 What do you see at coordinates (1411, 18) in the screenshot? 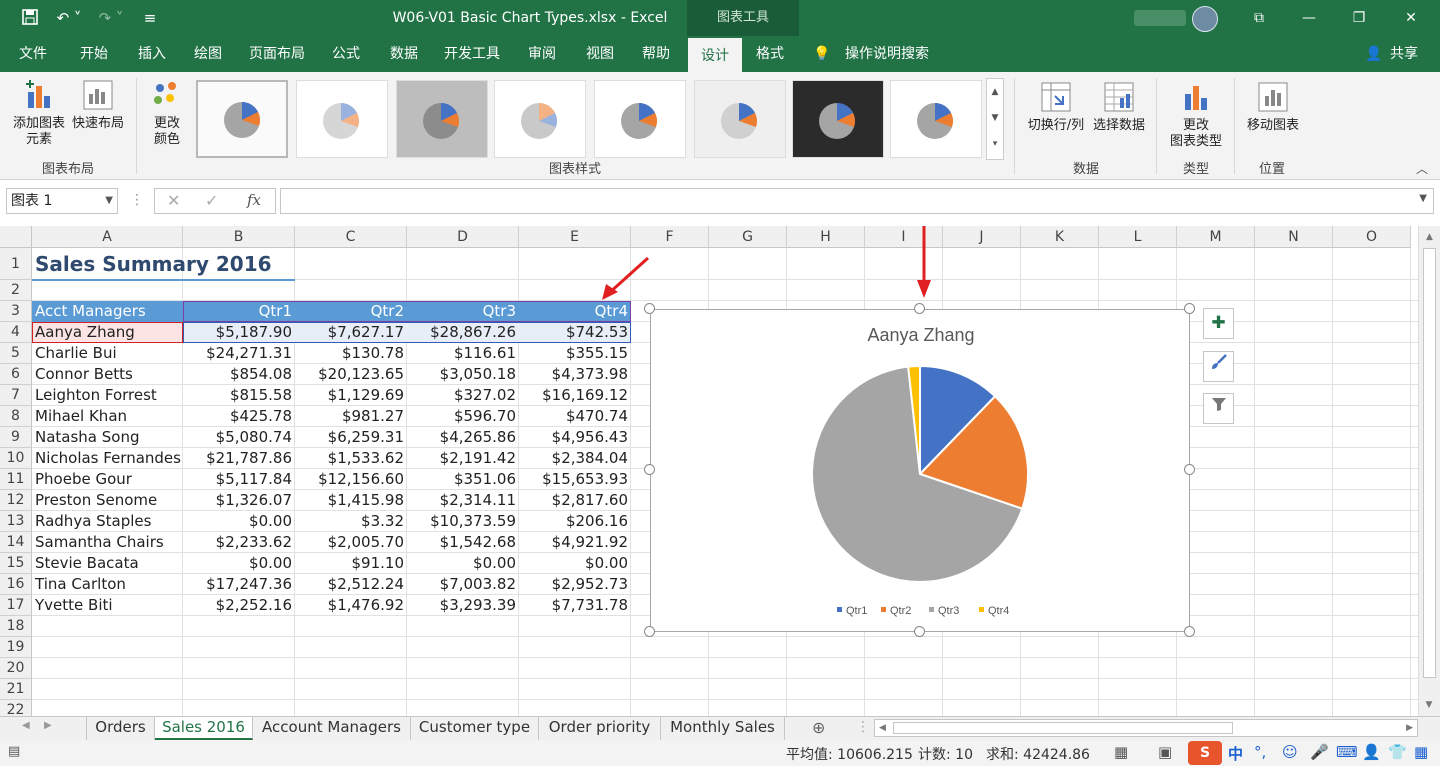
I see `close-icon: ✕` at bounding box center [1411, 18].